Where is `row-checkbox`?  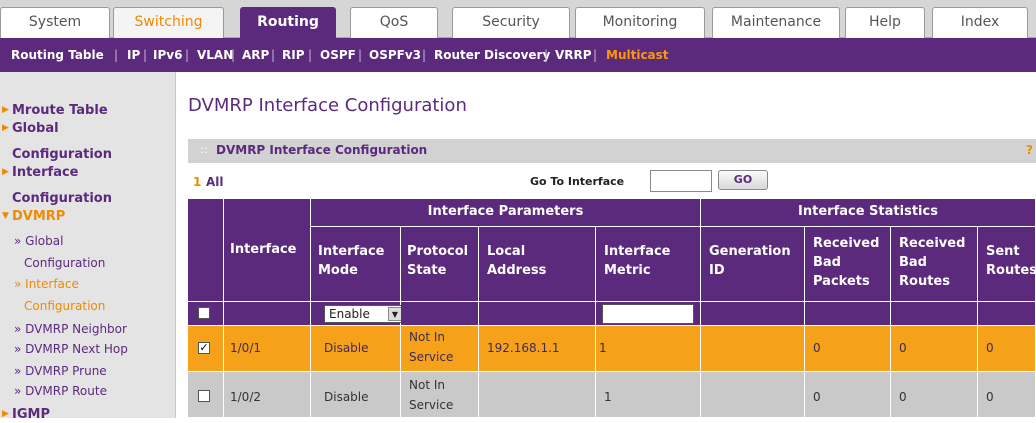
row-checkbox is located at coordinates (204, 396).